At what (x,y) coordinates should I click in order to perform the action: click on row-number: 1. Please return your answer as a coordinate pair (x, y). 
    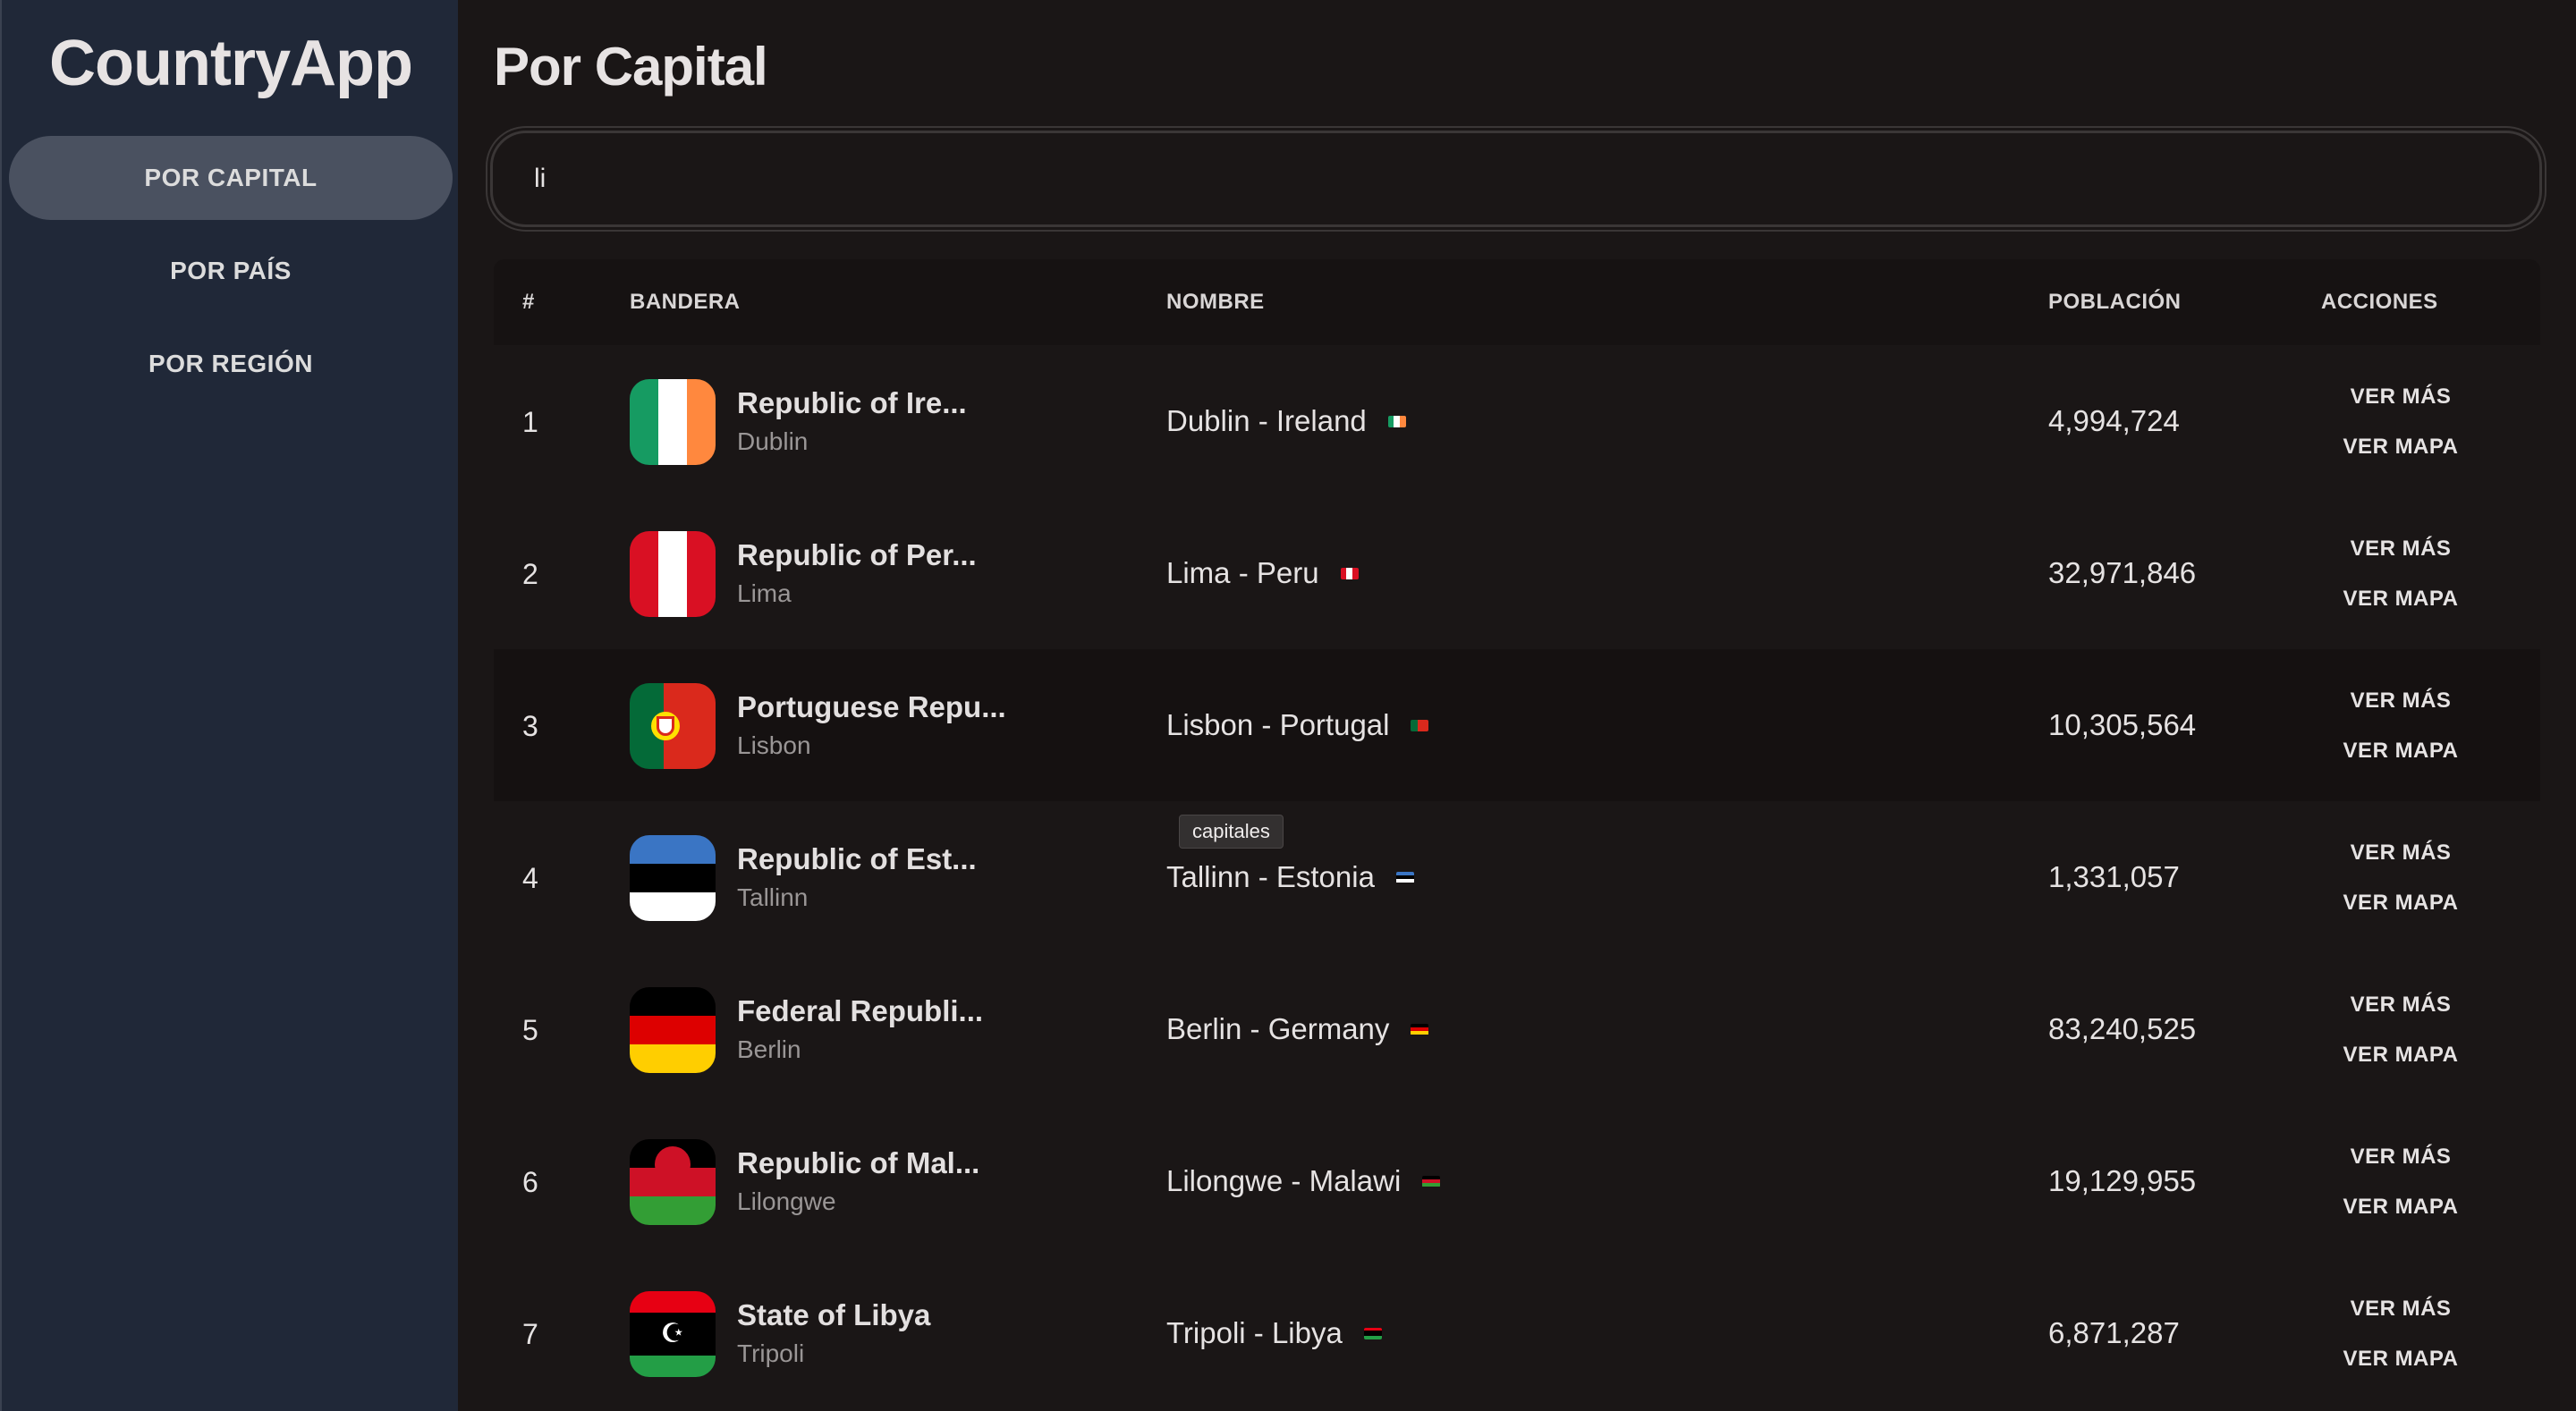
    Looking at the image, I should click on (530, 422).